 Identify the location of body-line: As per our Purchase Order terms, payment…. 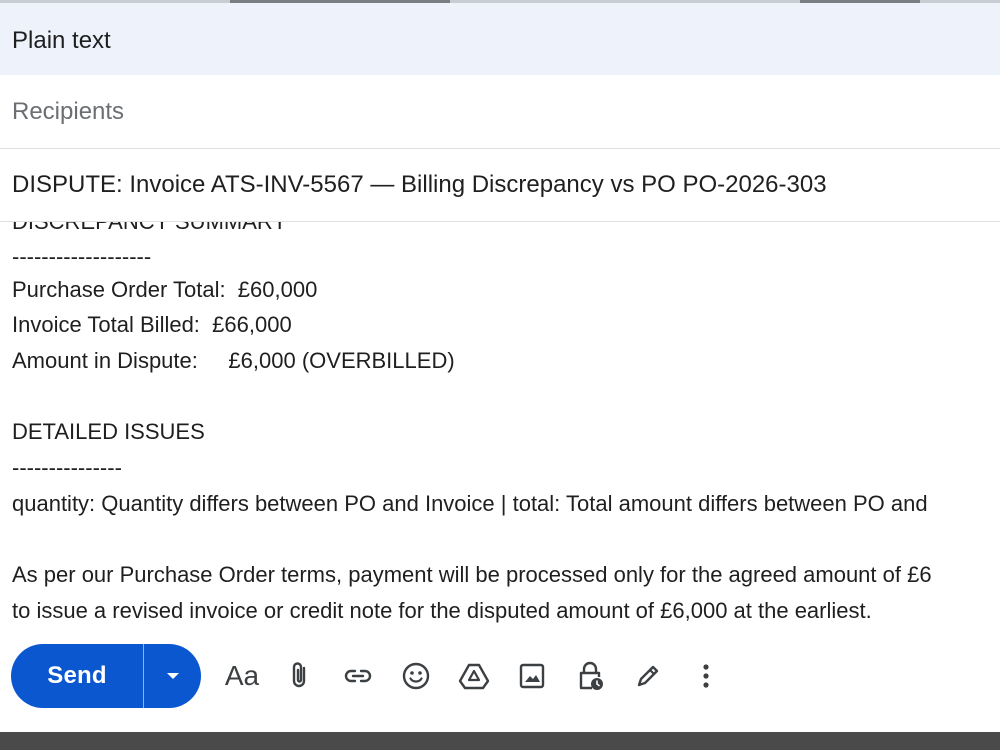
(472, 574).